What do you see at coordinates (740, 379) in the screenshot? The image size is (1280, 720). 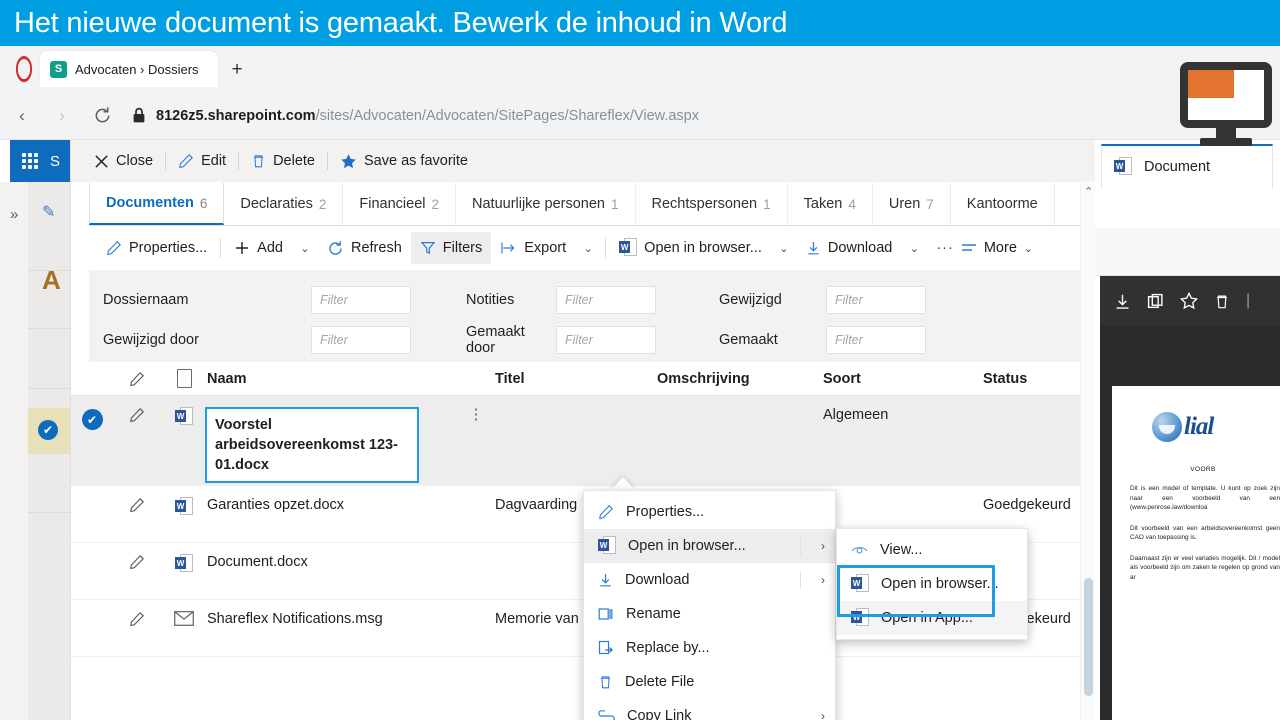 I see `header-omschrijving: Omschrijving` at bounding box center [740, 379].